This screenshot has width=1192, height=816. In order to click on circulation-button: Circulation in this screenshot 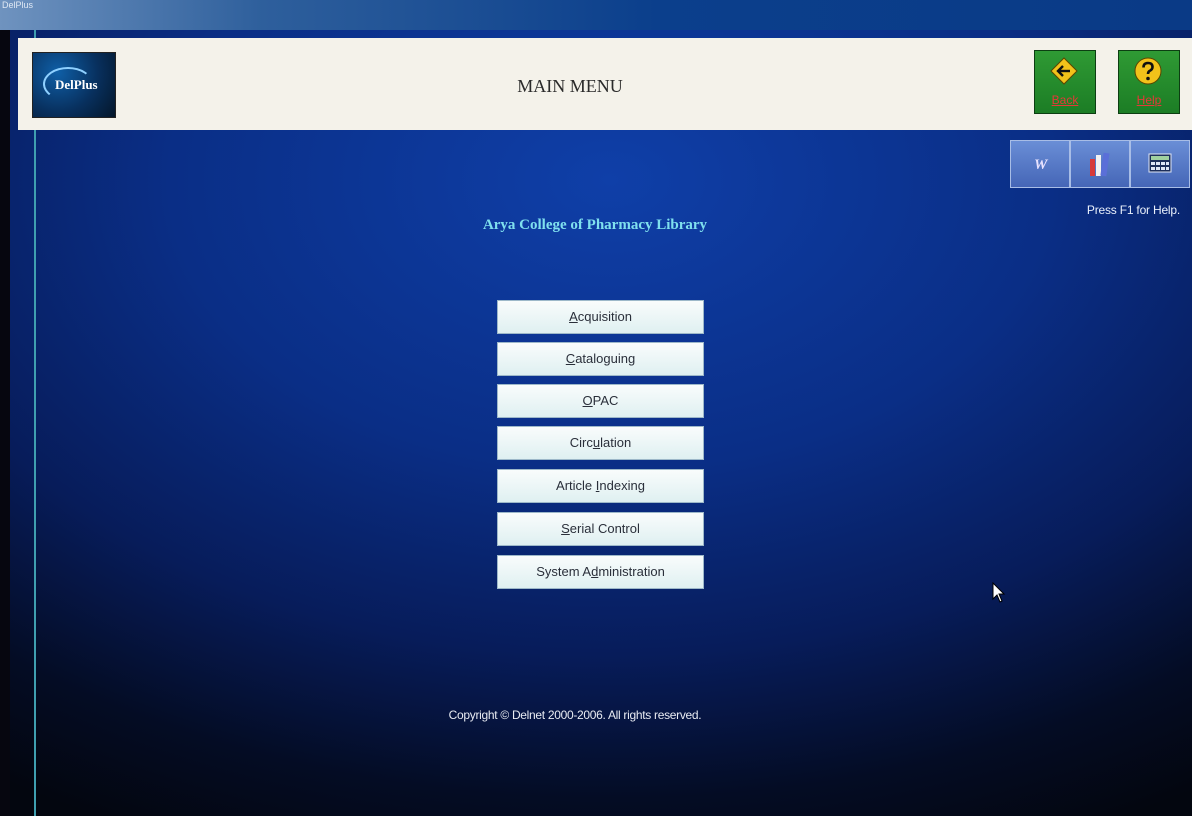, I will do `click(600, 443)`.